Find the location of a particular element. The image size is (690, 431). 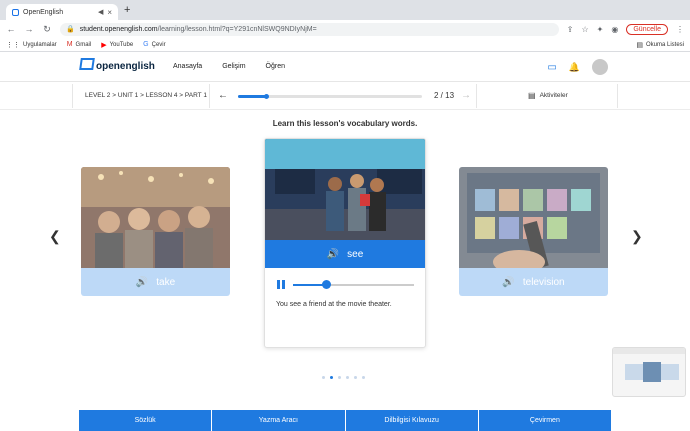

new-tab-button: + is located at coordinates (127, 10).